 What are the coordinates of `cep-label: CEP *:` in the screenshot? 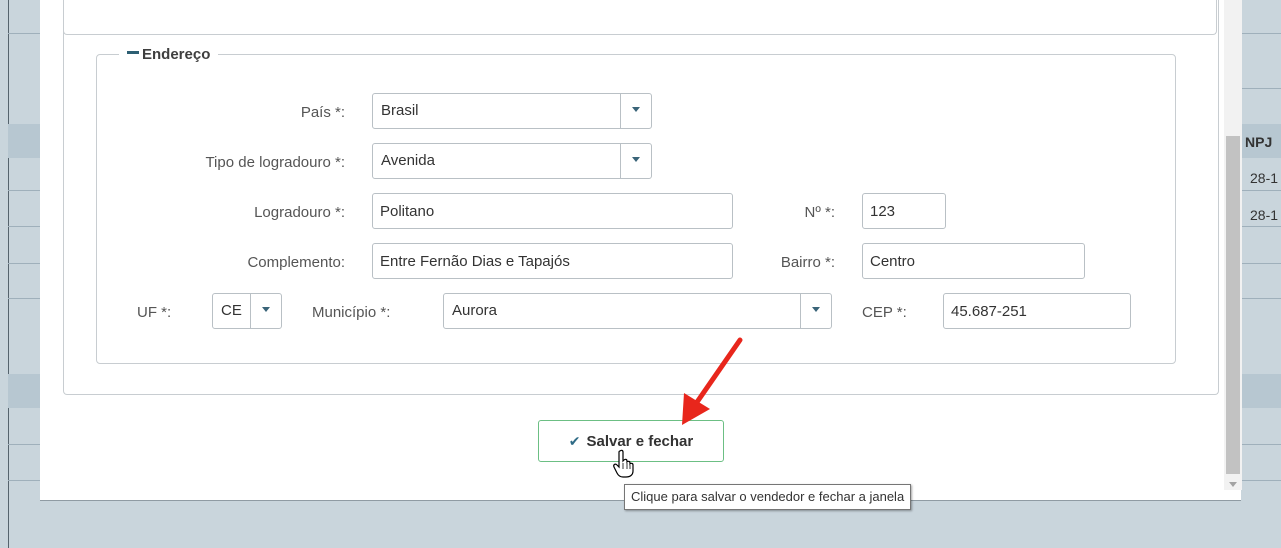 It's located at (884, 312).